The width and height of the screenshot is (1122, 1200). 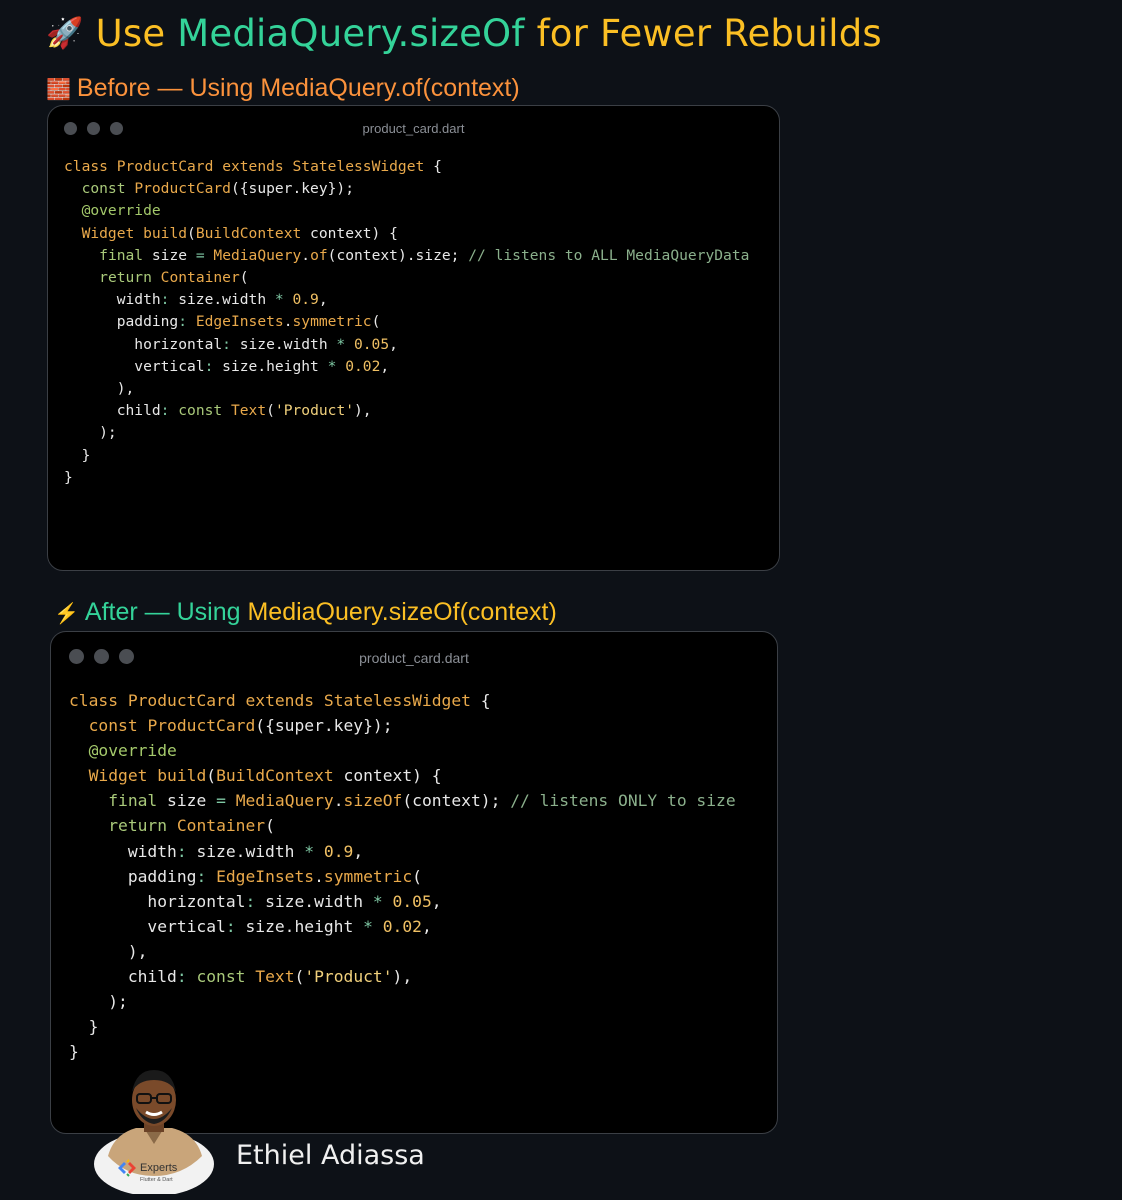 I want to click on code-line: horizontal: size.width * 0.05,, so click(x=406, y=345).